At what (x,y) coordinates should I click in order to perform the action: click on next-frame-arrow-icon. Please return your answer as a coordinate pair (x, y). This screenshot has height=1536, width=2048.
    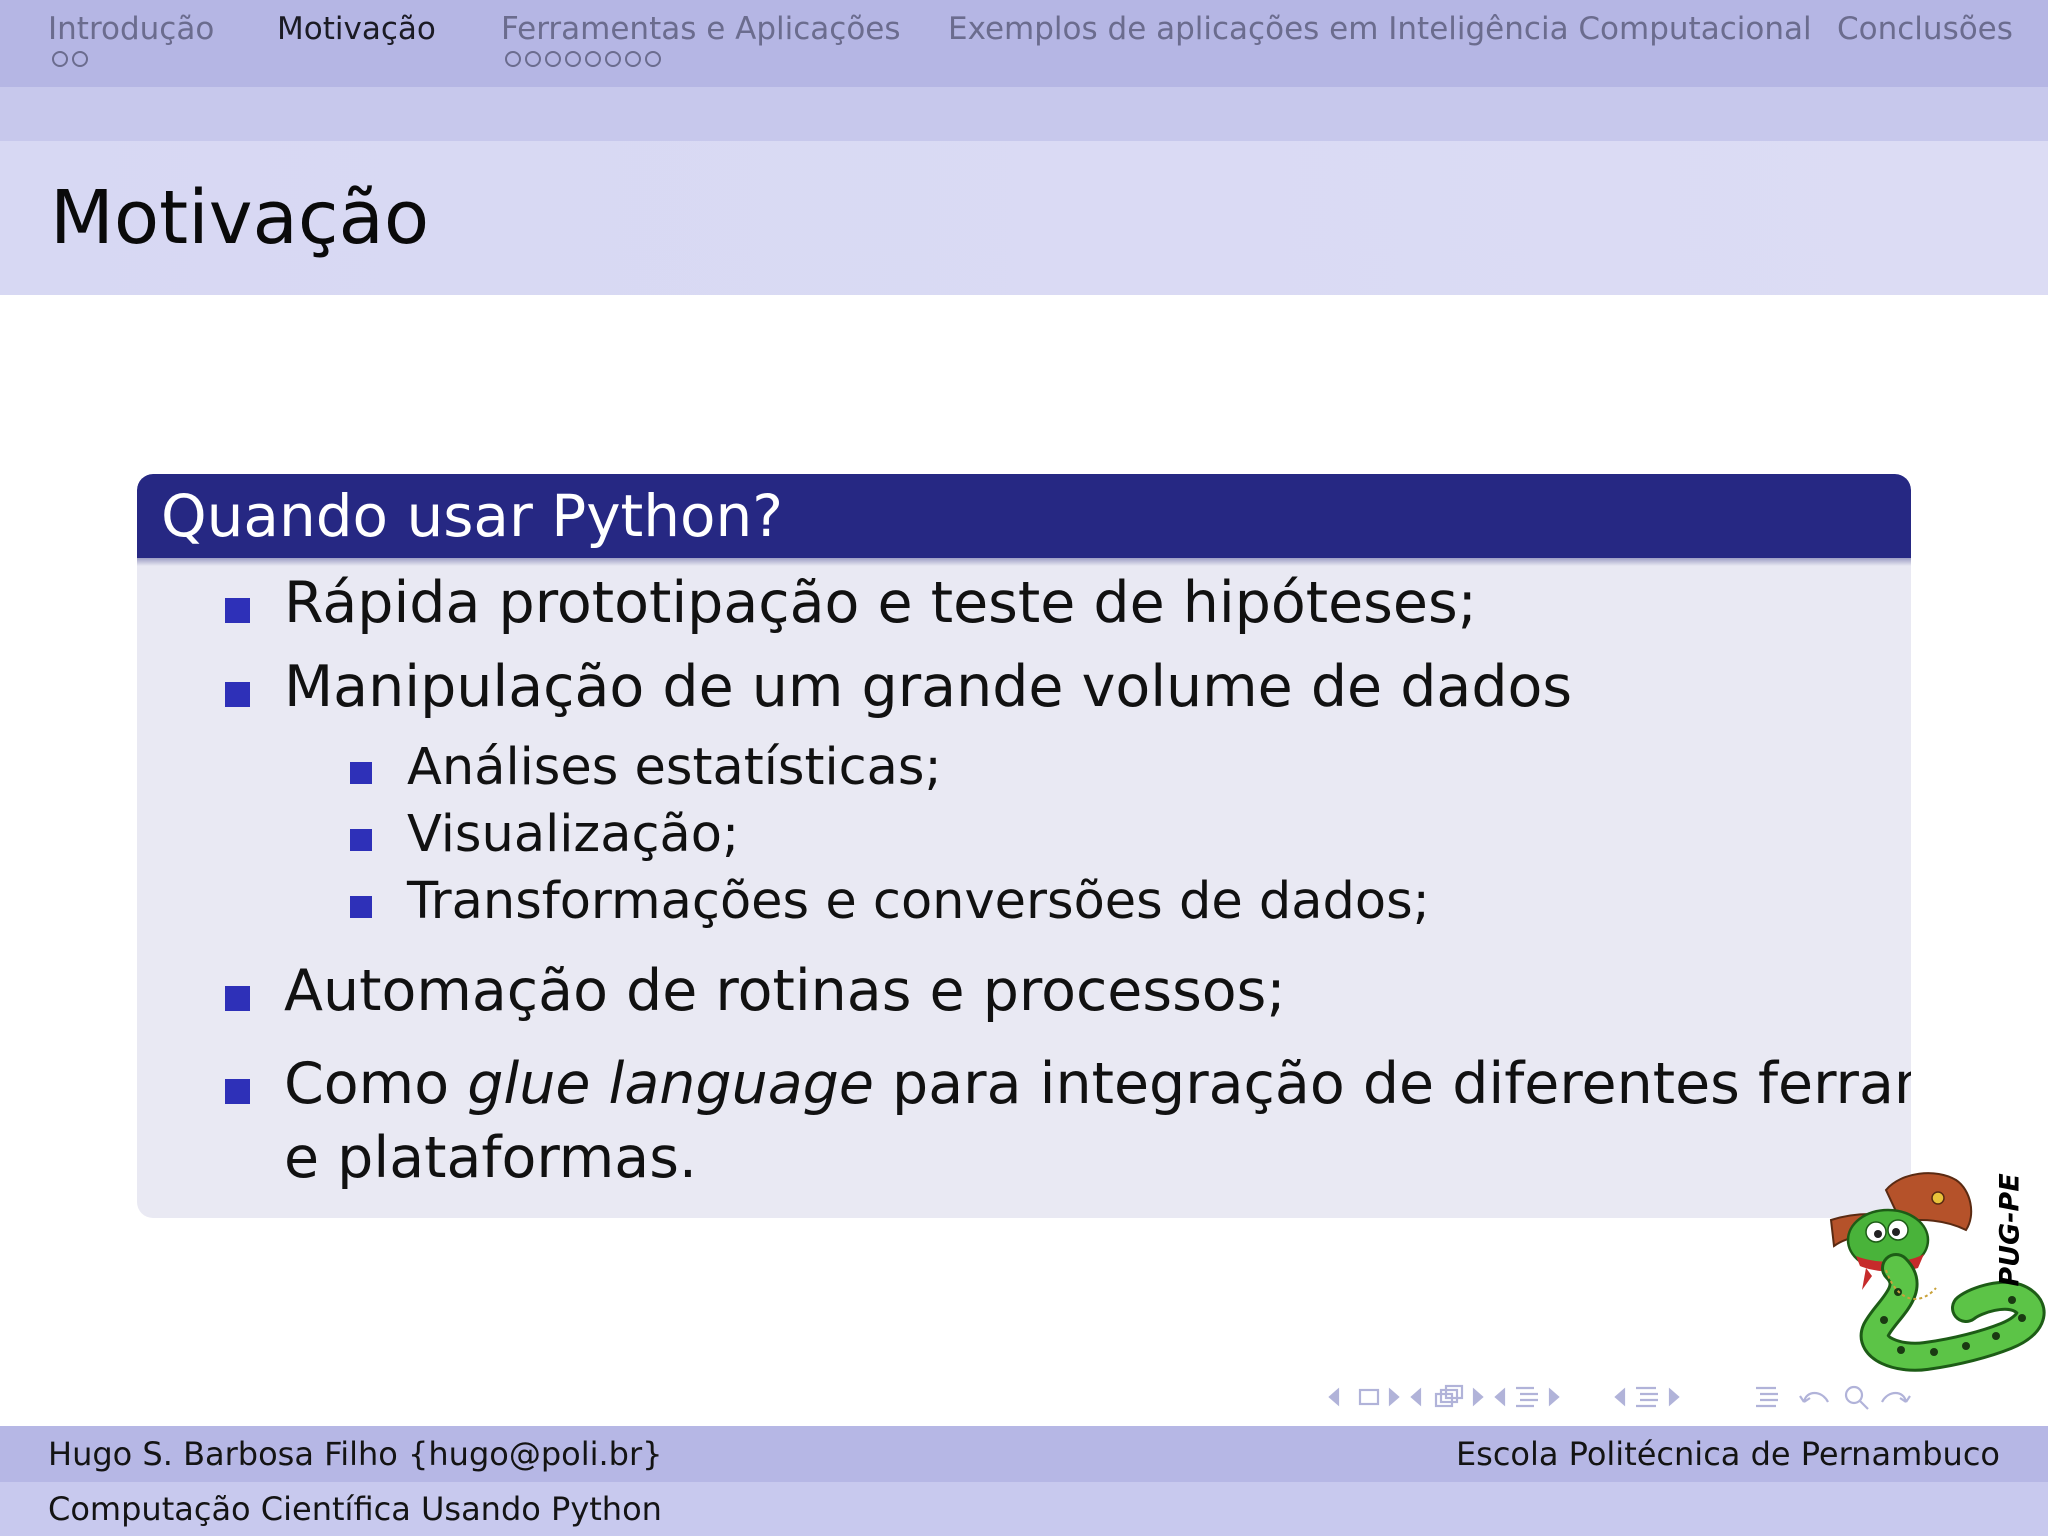
    Looking at the image, I should click on (1478, 1397).